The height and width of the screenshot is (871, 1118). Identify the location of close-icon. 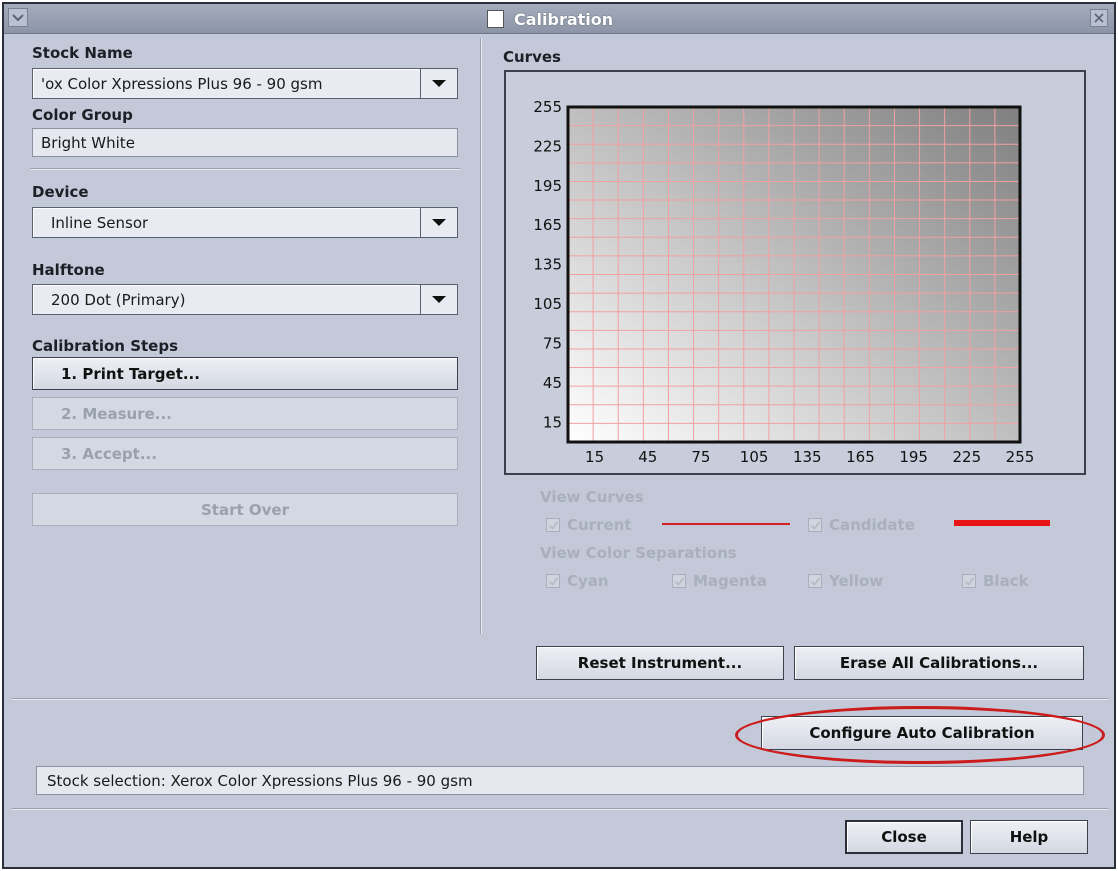
(1099, 18).